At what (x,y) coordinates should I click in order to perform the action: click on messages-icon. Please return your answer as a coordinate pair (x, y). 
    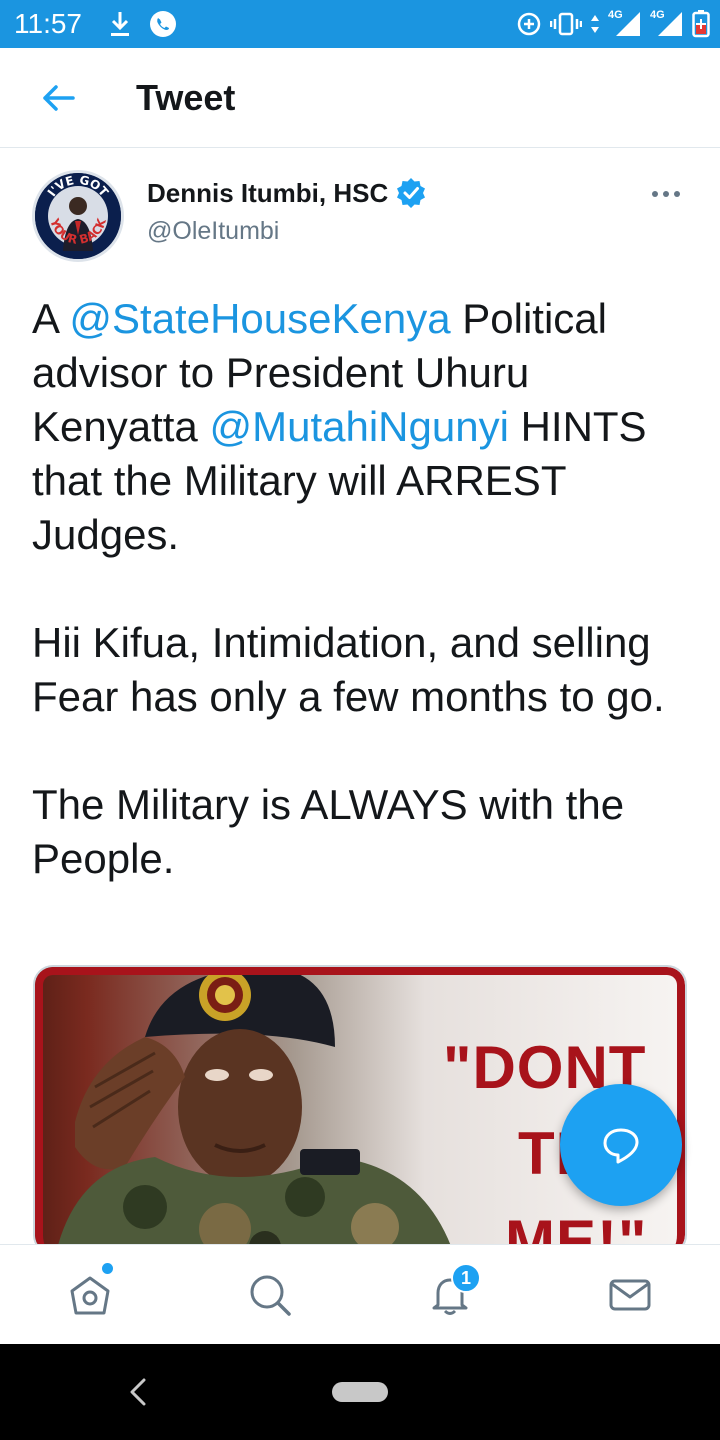
    Looking at the image, I should click on (630, 1295).